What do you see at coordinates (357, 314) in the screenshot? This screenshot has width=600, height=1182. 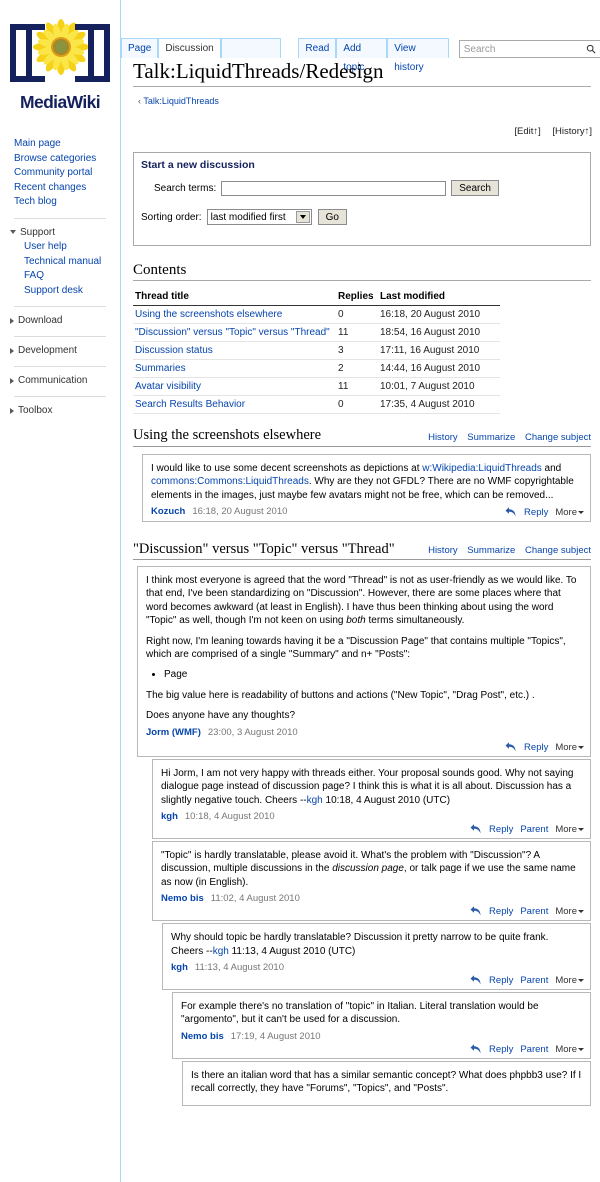 I see `cell-replies: 0` at bounding box center [357, 314].